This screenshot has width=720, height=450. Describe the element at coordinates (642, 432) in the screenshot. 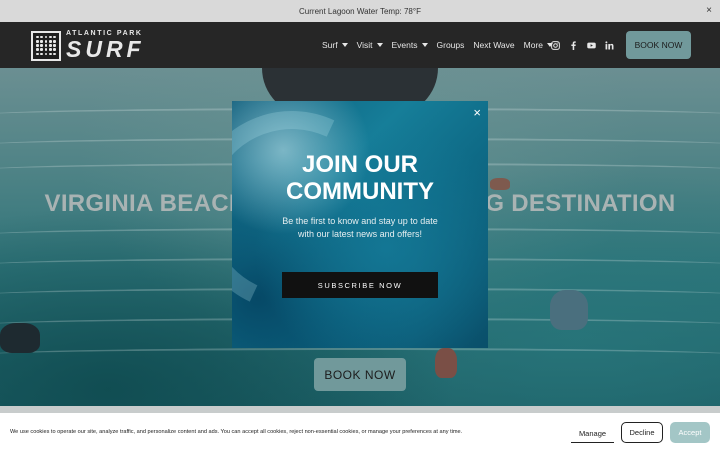

I see `cookie-decline-button: Decline` at that location.